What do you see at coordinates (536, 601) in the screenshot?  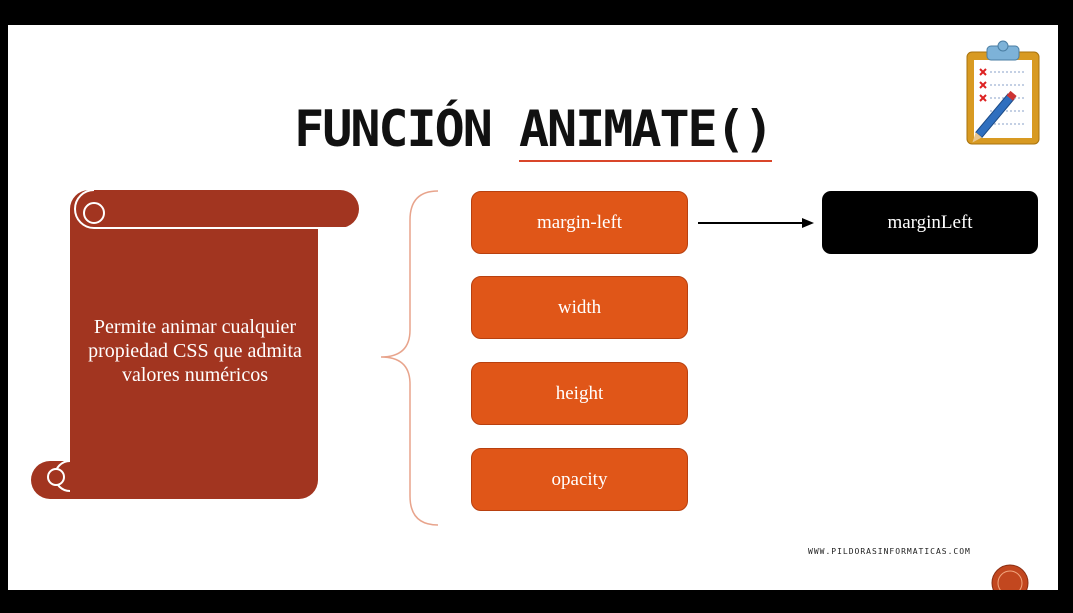 I see `bottom-letterbox` at bounding box center [536, 601].